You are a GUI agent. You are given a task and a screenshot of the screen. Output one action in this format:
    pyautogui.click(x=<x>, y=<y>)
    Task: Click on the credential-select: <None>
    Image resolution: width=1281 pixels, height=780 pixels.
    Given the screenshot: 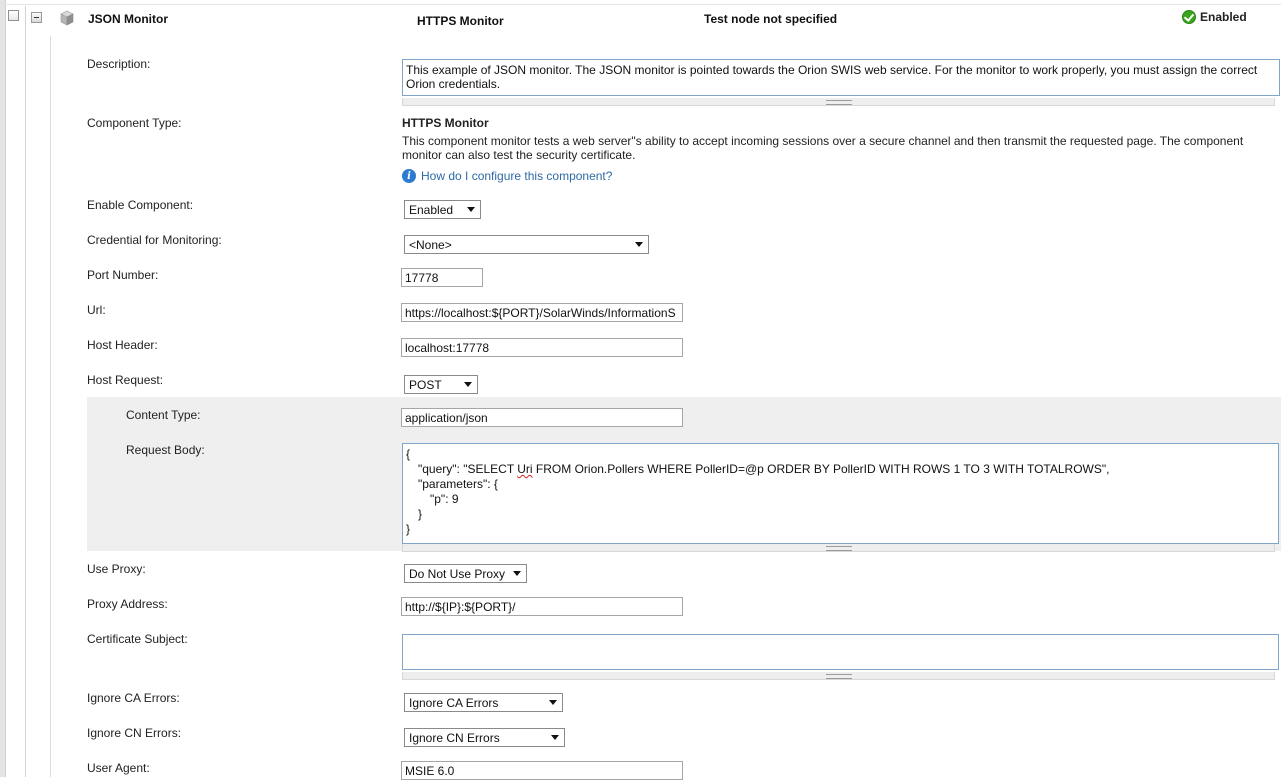 What is the action you would take?
    pyautogui.click(x=526, y=244)
    